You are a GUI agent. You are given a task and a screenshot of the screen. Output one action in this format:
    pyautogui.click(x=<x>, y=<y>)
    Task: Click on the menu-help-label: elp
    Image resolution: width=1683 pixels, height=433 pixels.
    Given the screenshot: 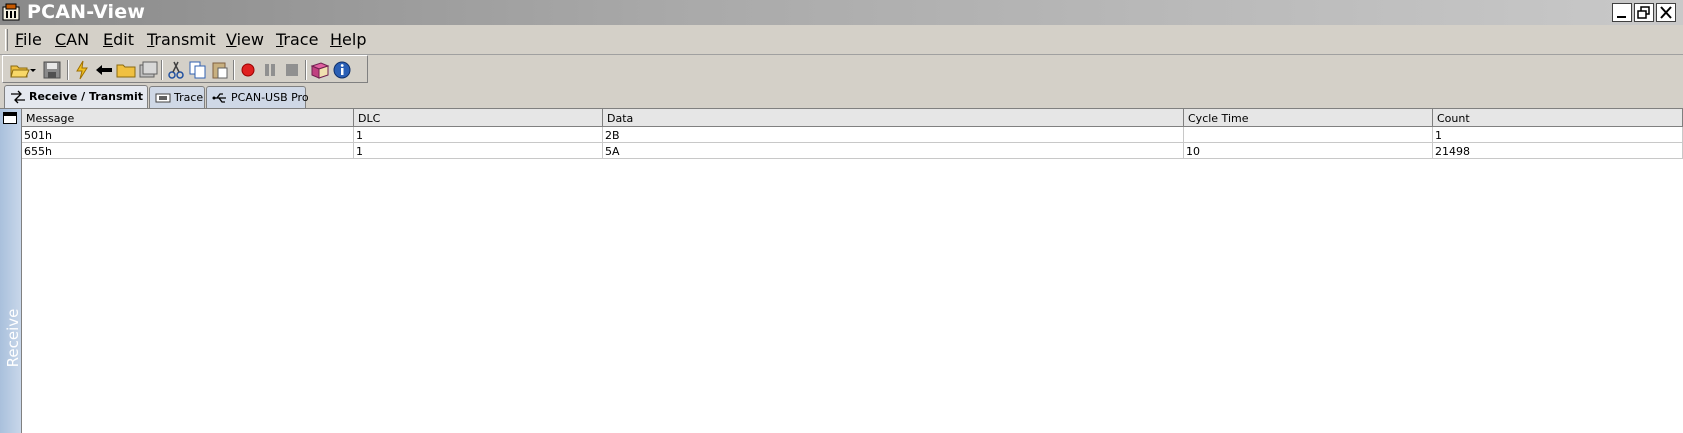 What is the action you would take?
    pyautogui.click(x=354, y=39)
    